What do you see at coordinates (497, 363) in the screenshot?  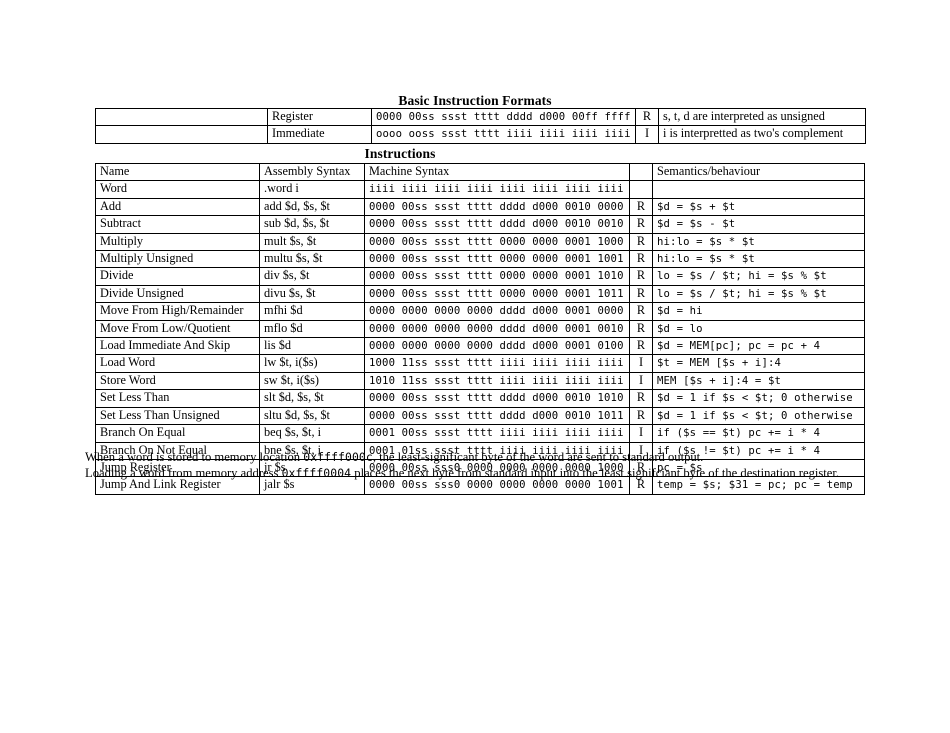 I see `instruction-machine-cell: 1000 11ss ssst tttt iiii iiii iiii iiii` at bounding box center [497, 363].